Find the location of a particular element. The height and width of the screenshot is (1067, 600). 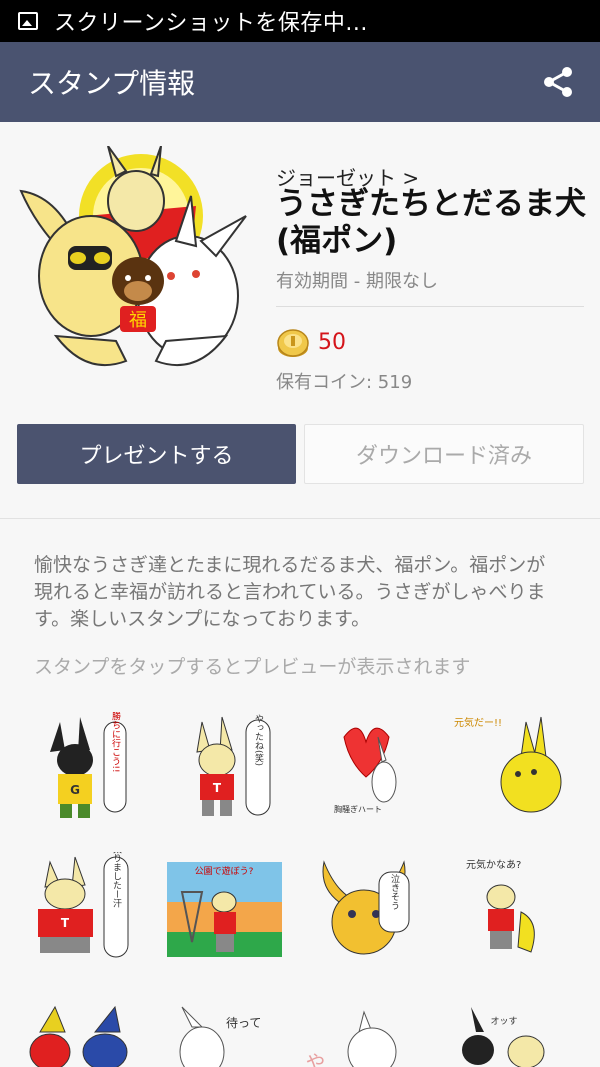

price-text: 50 is located at coordinates (332, 342).